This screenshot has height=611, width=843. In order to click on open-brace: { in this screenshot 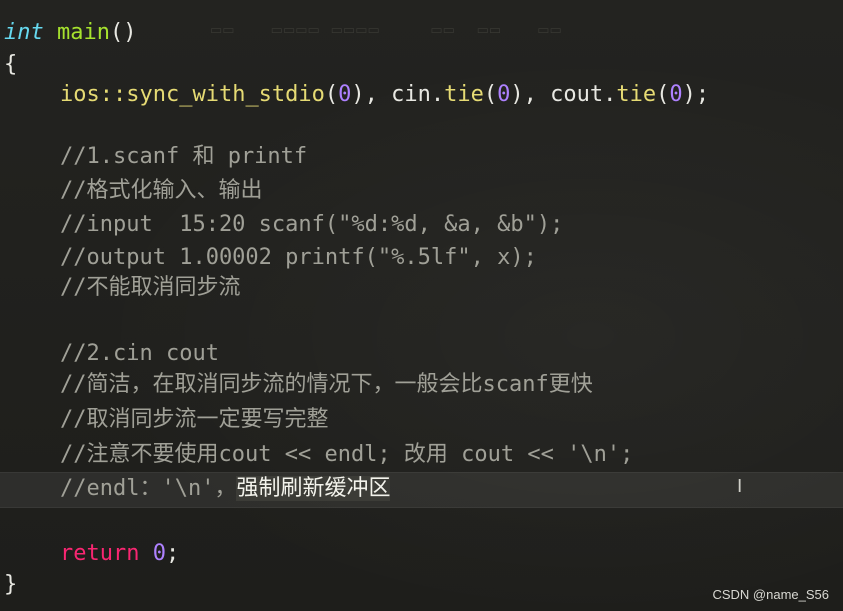, I will do `click(11, 64)`.